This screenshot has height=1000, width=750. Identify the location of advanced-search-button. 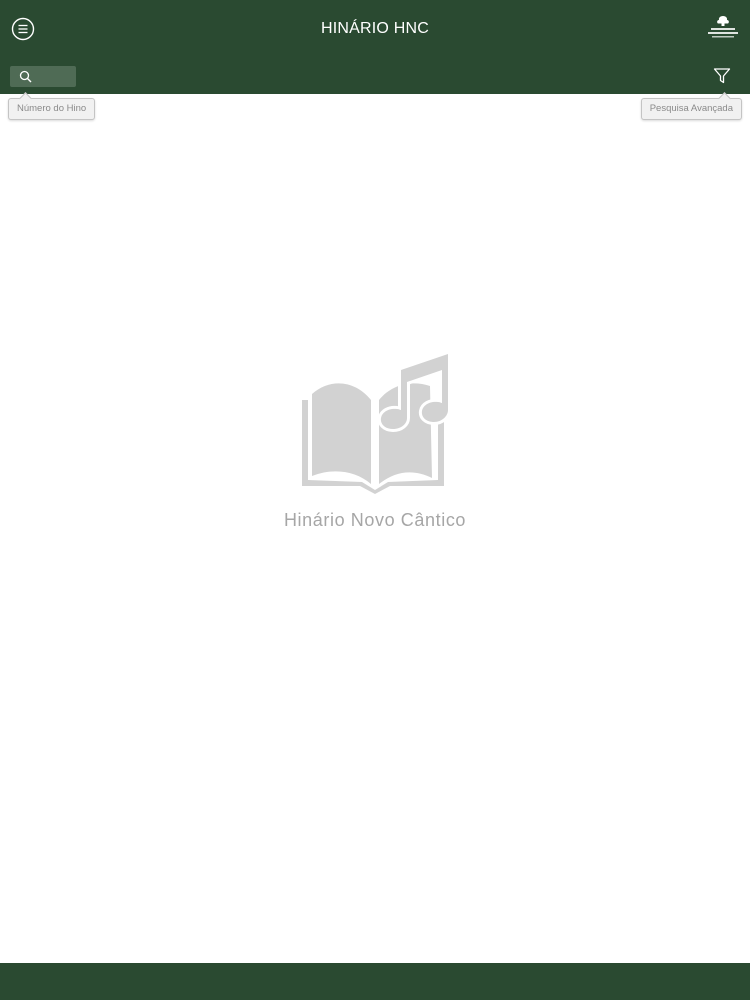
(722, 76).